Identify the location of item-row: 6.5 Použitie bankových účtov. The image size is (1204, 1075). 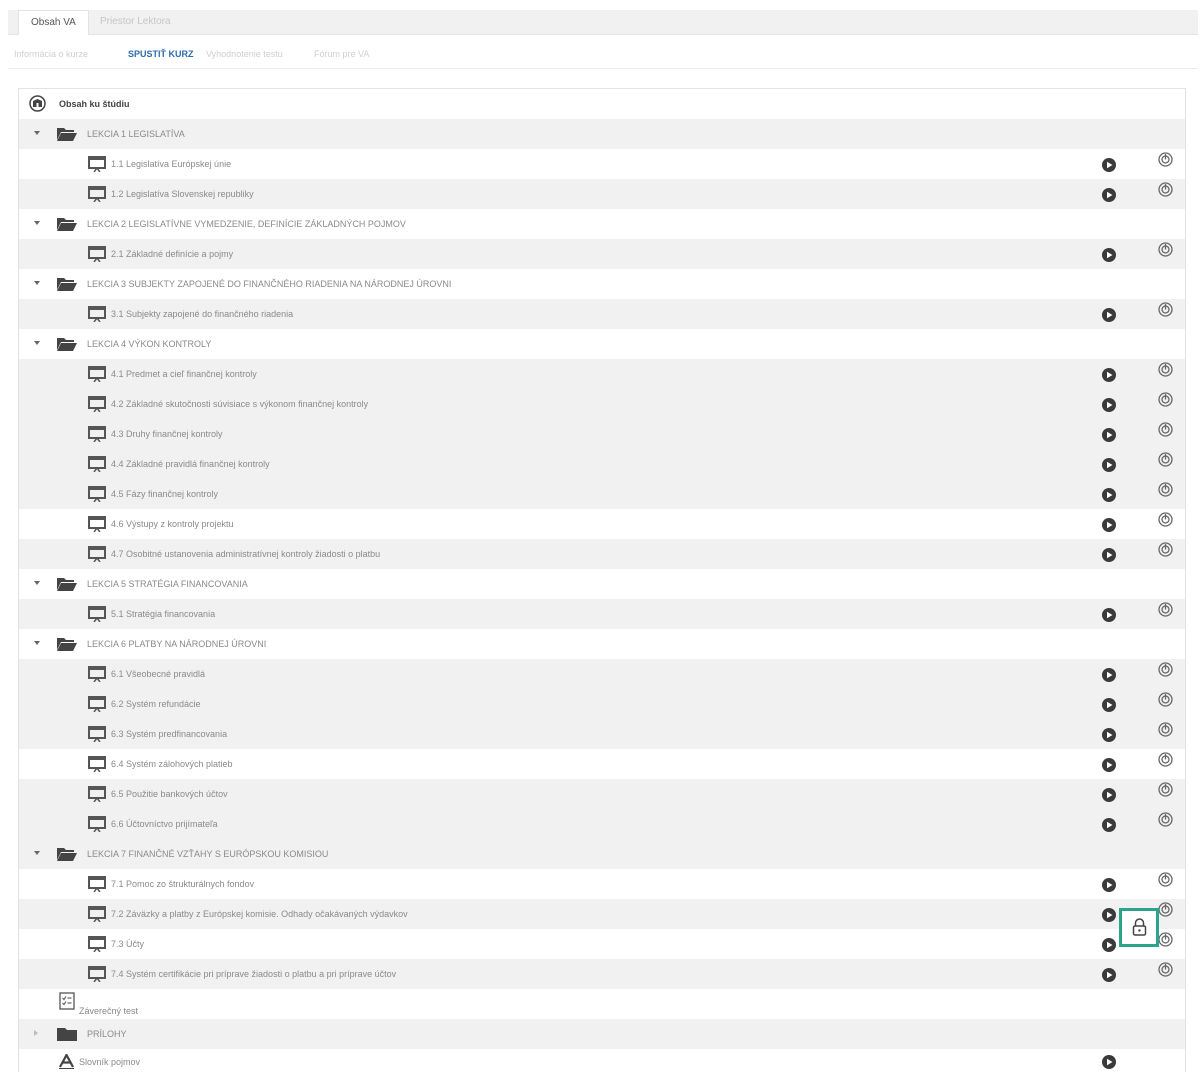
(602, 794).